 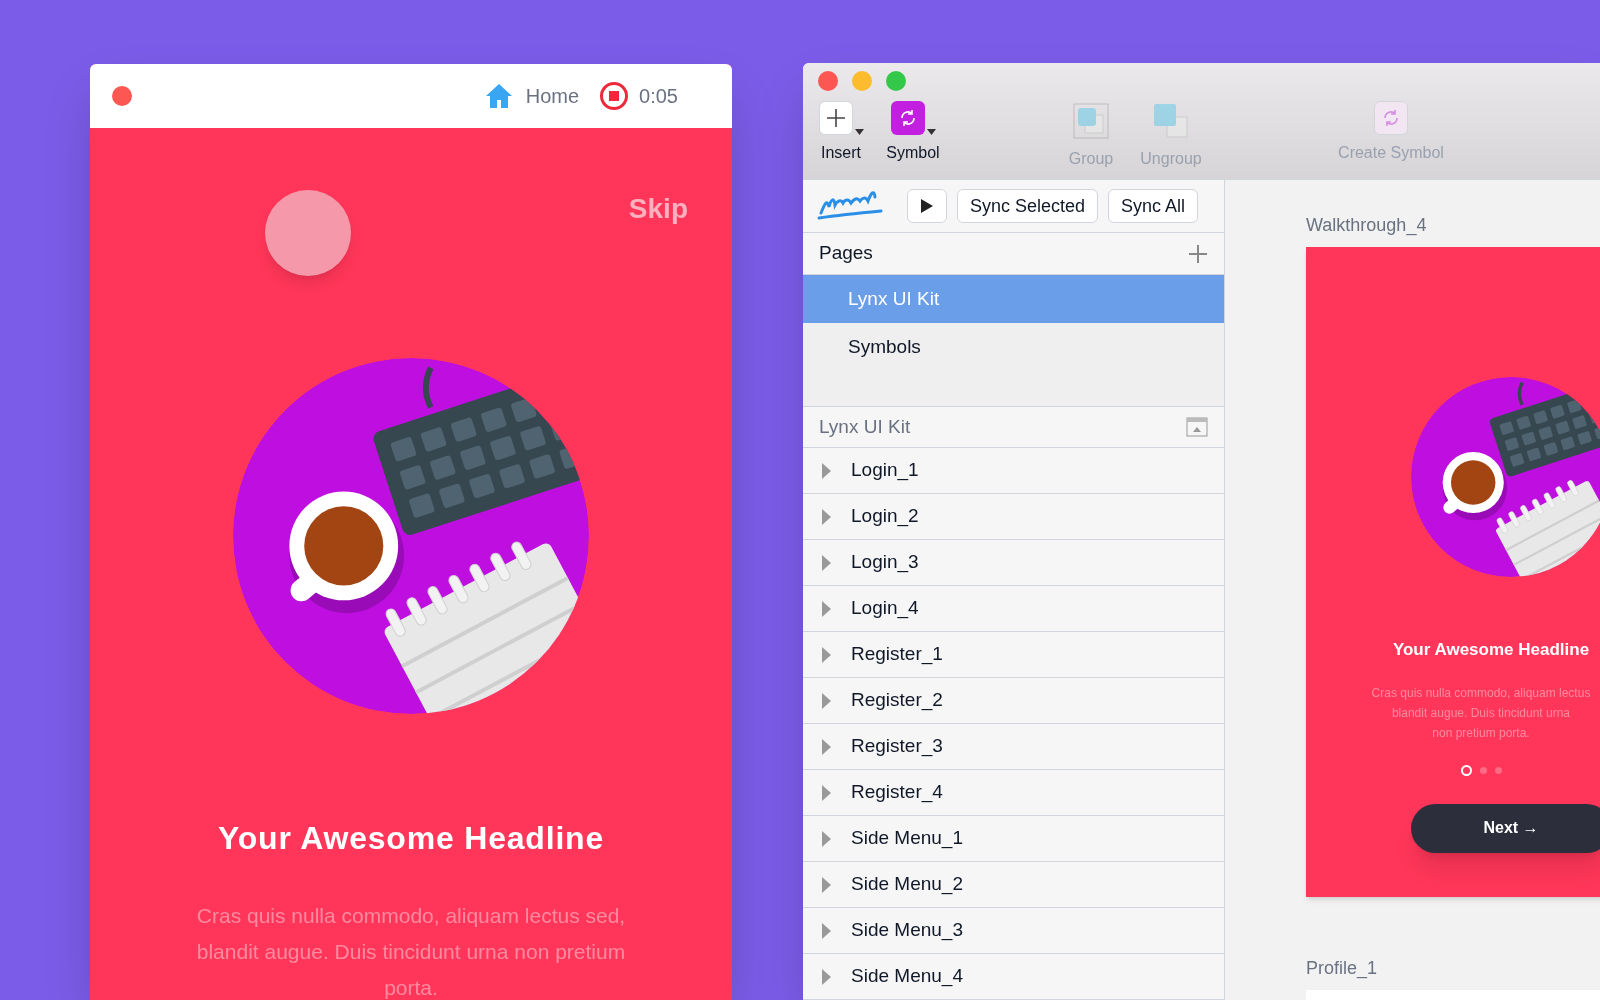 I want to click on layer-name: Side Menu_4, so click(x=907, y=976).